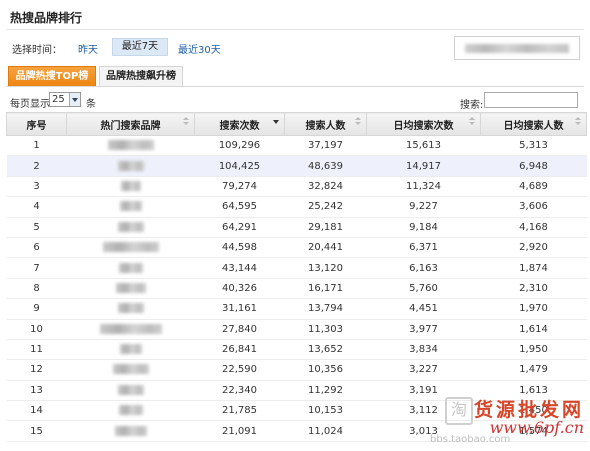  I want to click on table-header-row: 序号 热门搜索品牌 搜索次数 搜索人数 日均搜索次数 日均搜索人数, so click(296, 124).